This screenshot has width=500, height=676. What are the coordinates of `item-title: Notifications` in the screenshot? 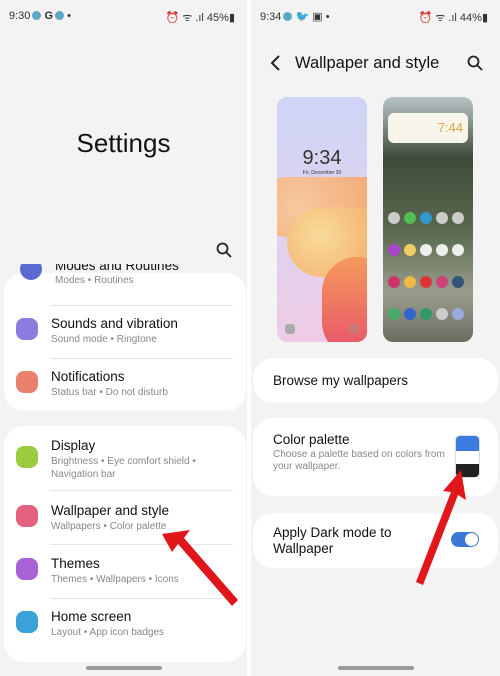 It's located at (88, 376).